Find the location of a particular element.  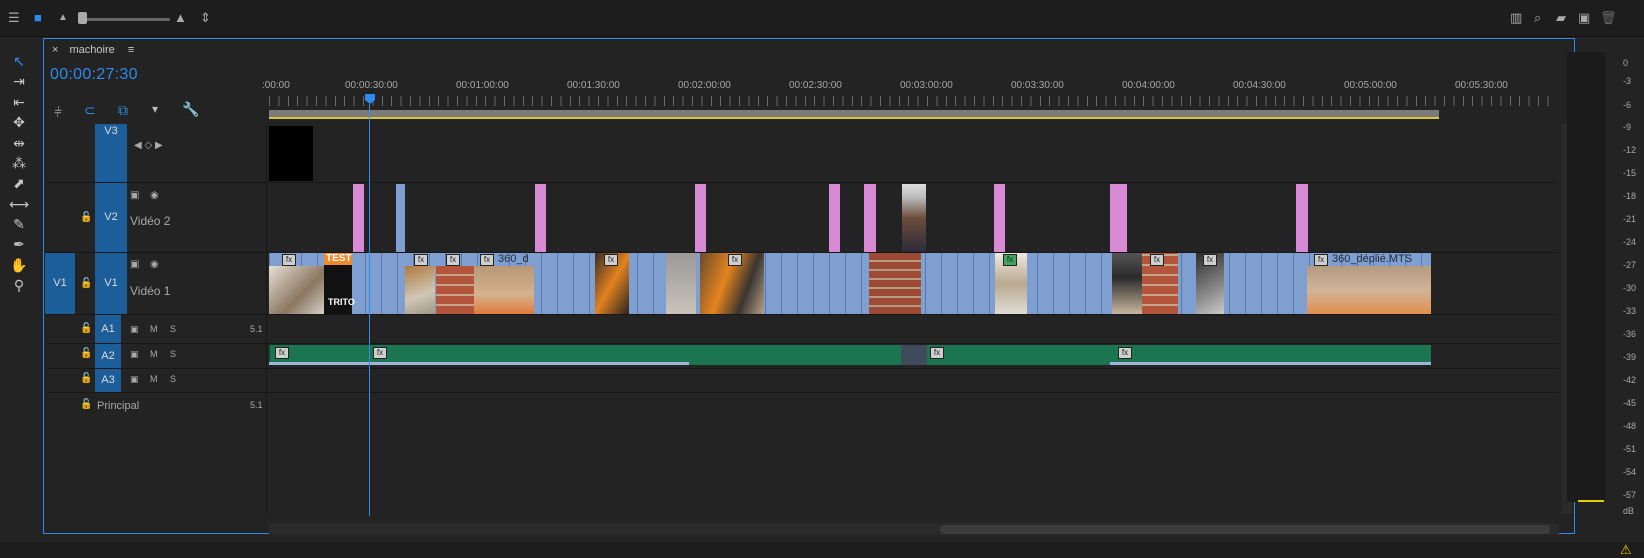

track-target-a1: A1 is located at coordinates (108, 329).